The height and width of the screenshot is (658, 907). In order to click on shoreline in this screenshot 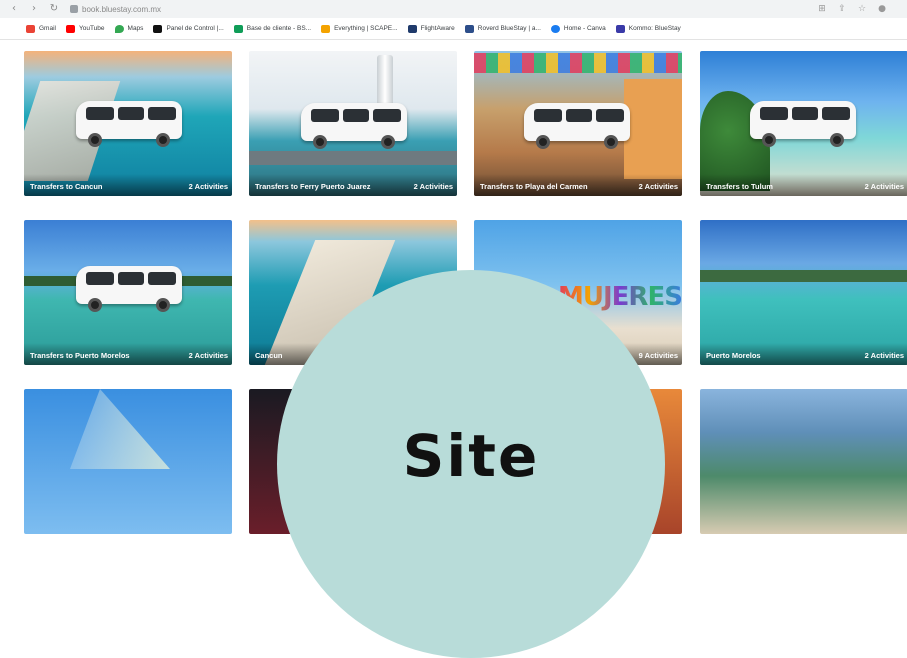, I will do `click(803, 276)`.